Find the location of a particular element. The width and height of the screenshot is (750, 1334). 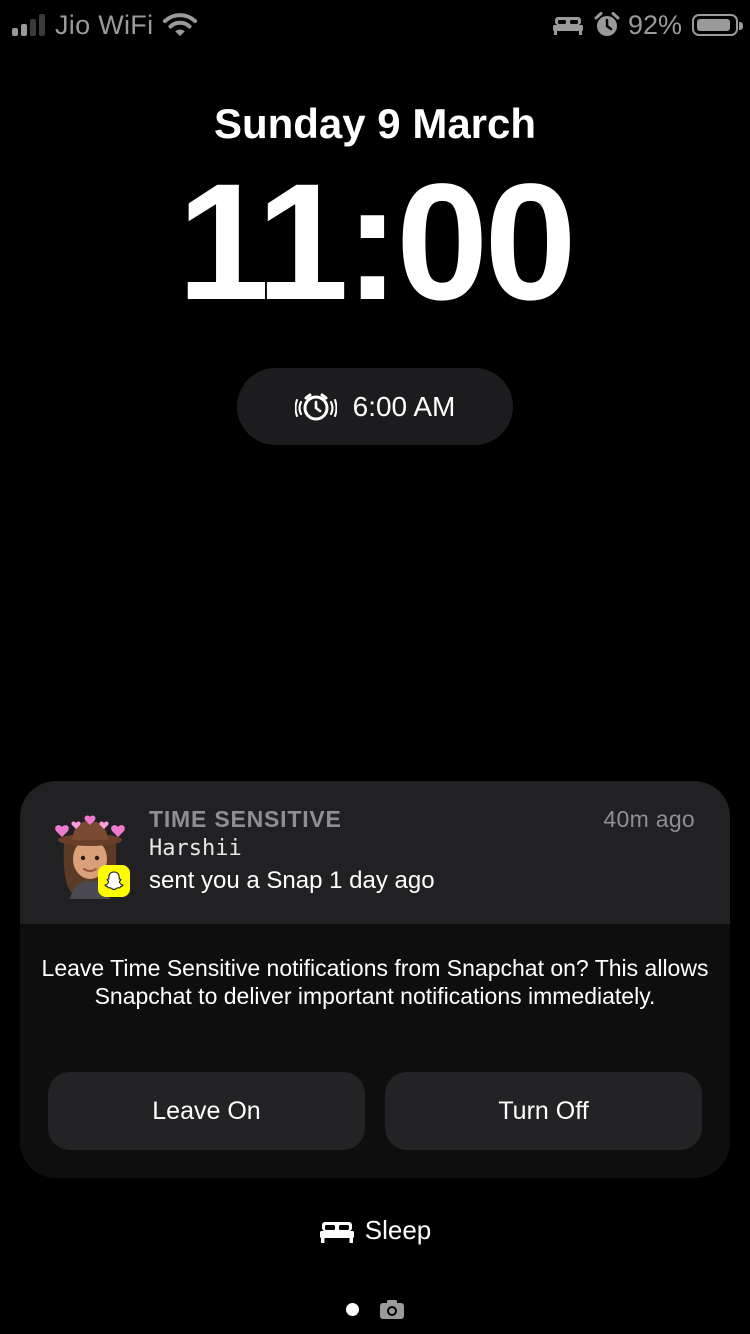

camera-icon is located at coordinates (392, 1309).